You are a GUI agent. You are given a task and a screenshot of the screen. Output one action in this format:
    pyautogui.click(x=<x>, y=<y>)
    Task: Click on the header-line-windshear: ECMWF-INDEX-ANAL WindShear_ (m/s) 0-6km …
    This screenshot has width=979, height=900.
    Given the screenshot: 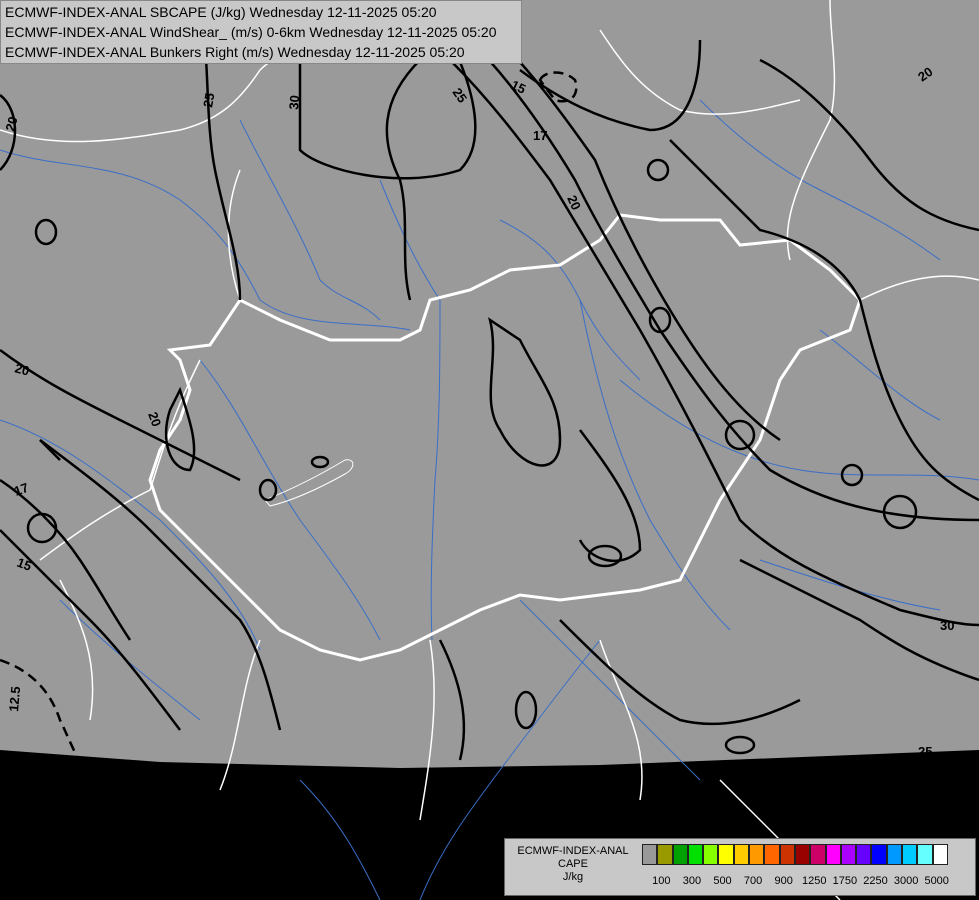 What is the action you would take?
    pyautogui.click(x=251, y=32)
    